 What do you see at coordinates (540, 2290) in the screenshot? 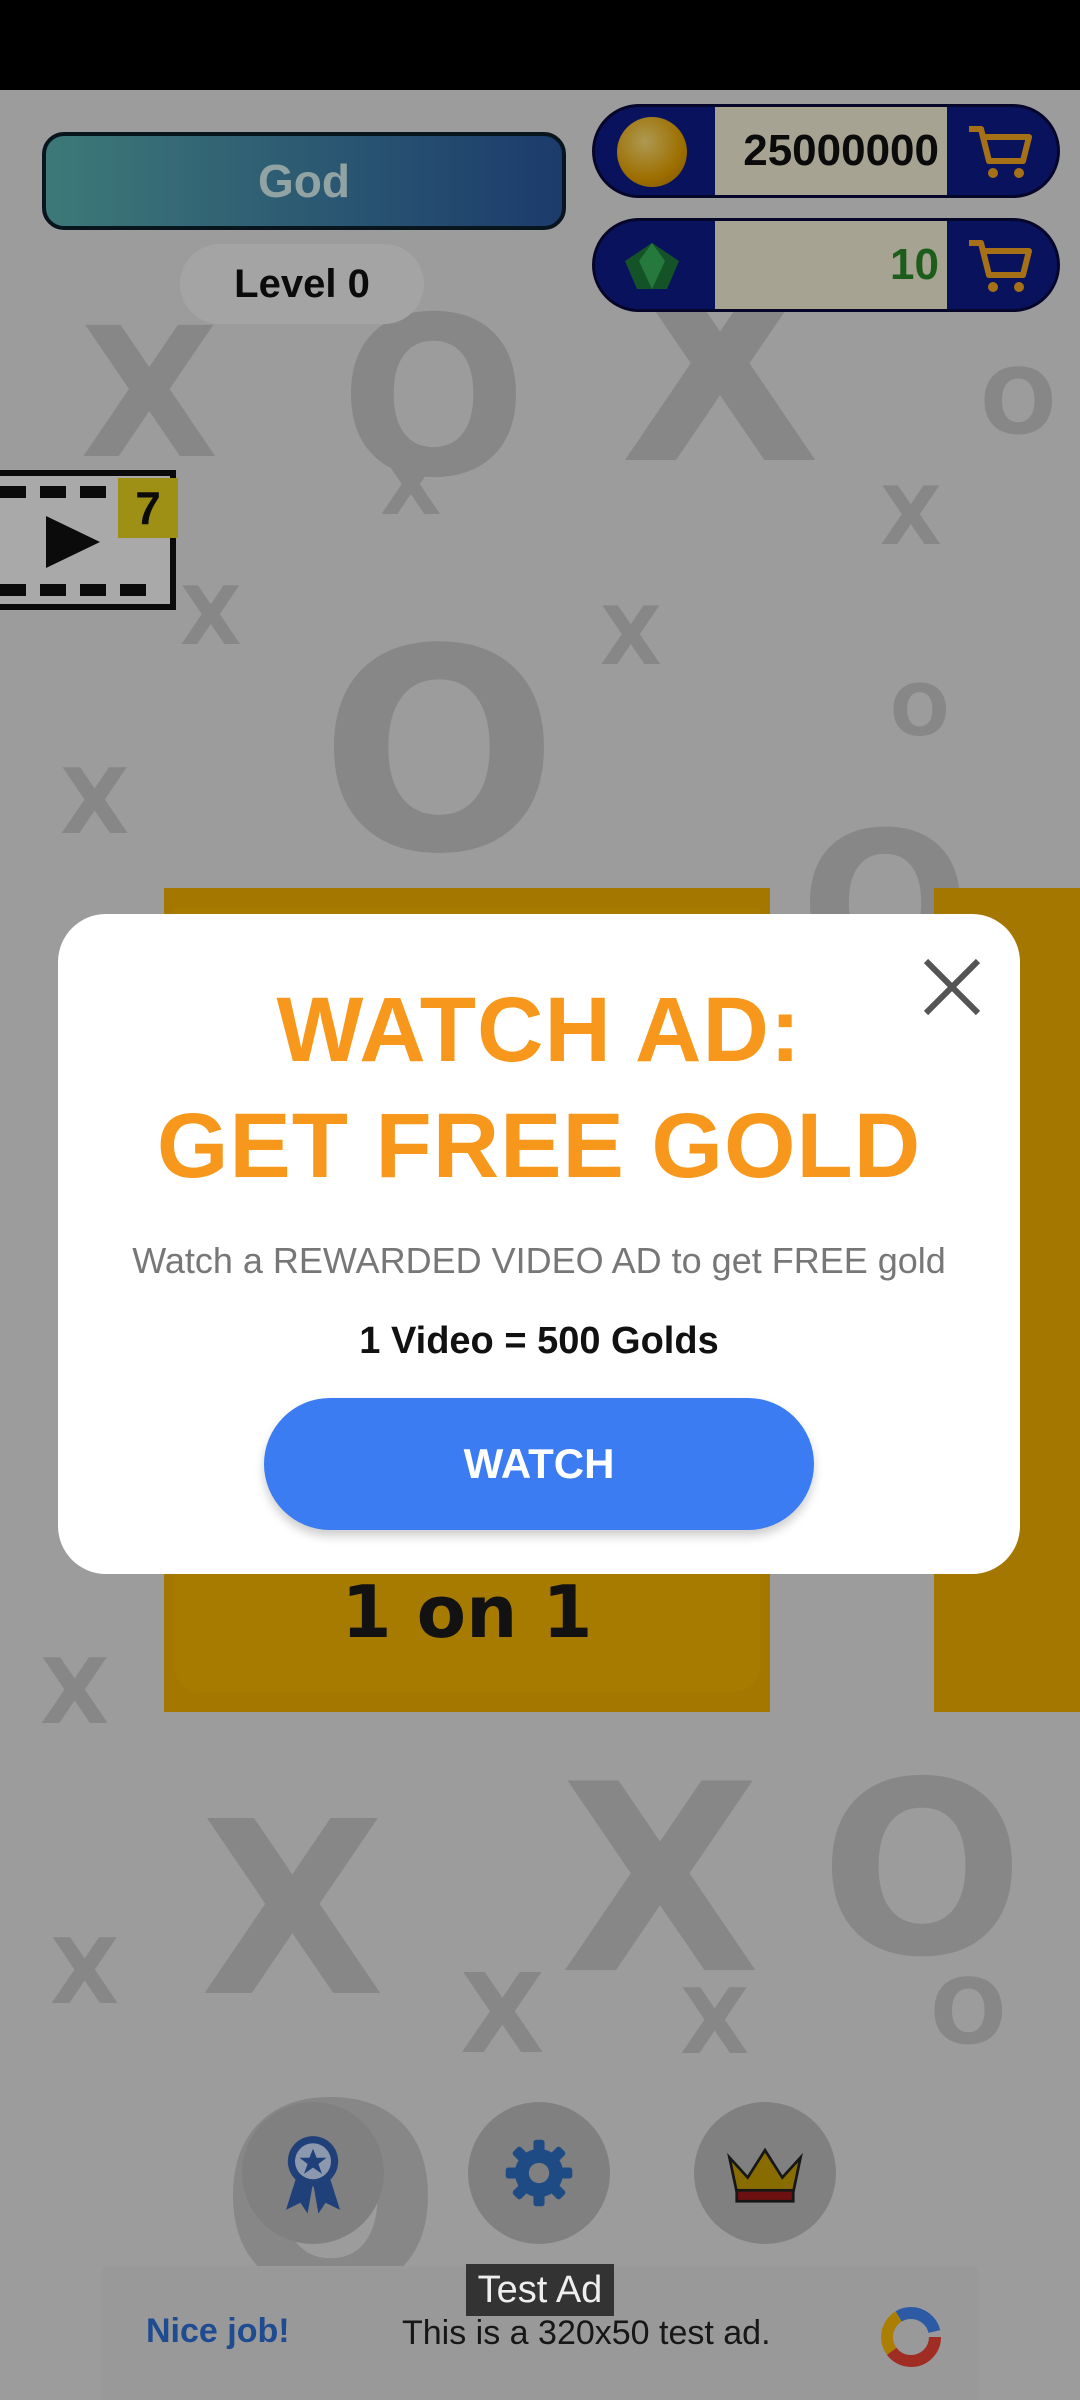
I see `test-ad-tag: Test Ad` at bounding box center [540, 2290].